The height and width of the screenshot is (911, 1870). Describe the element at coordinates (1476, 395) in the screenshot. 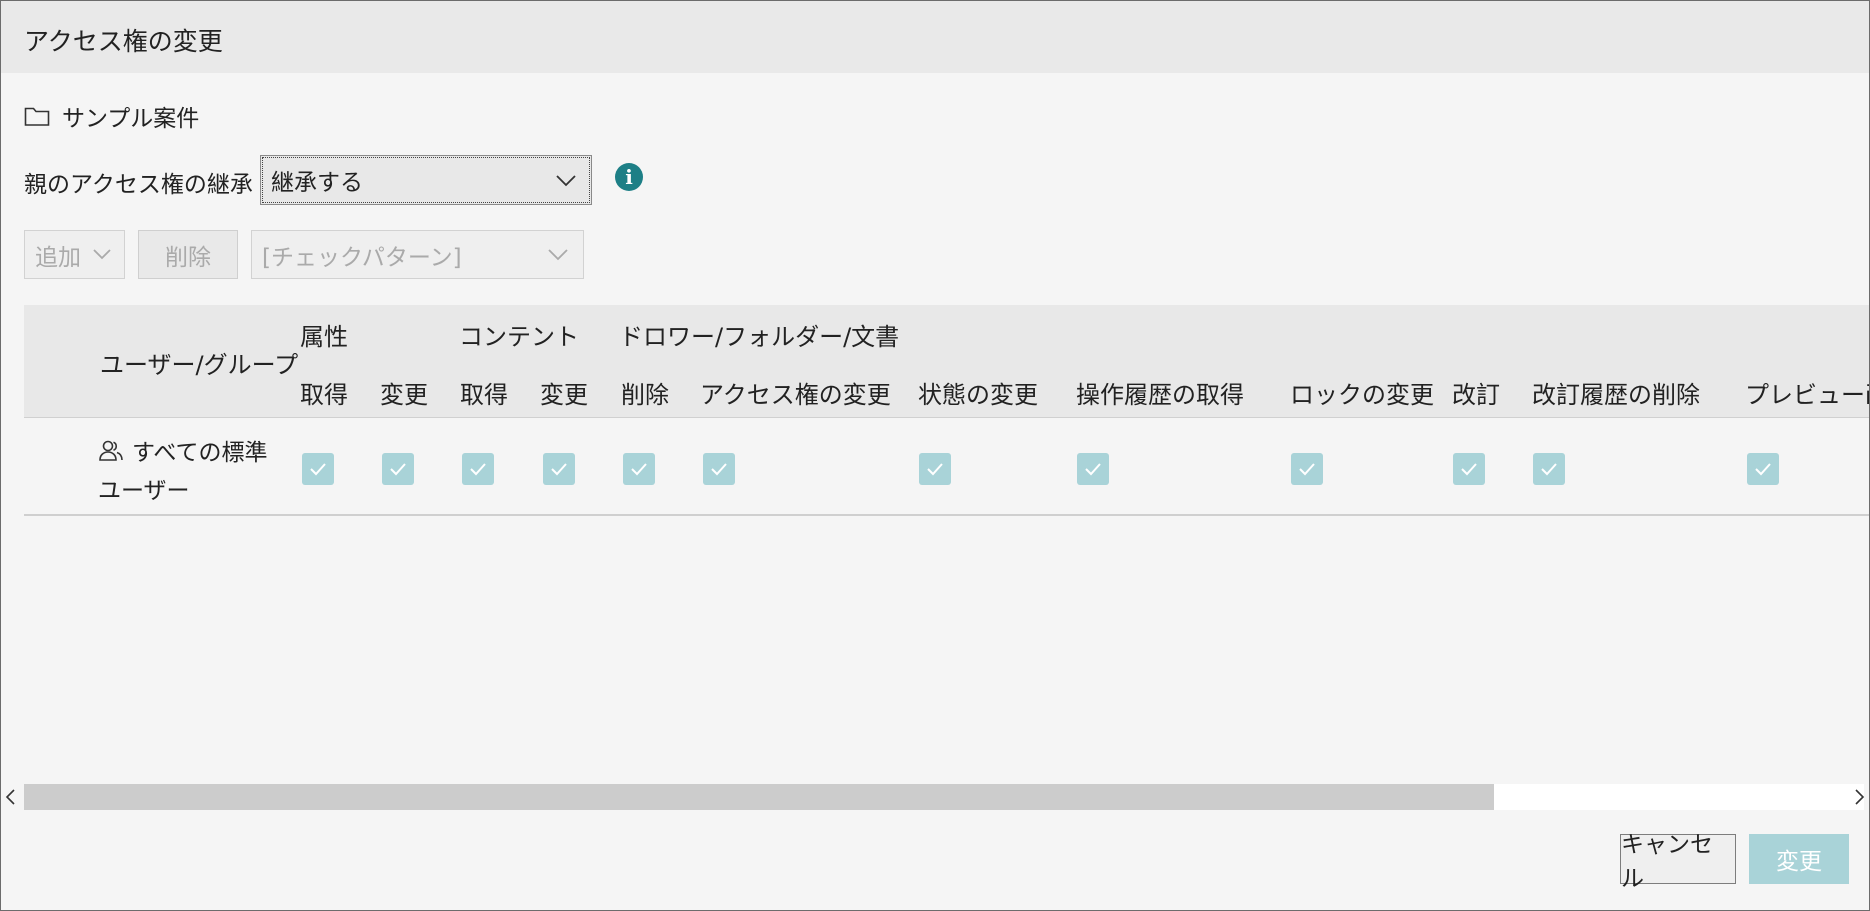

I see `column-header: 改訂` at that location.